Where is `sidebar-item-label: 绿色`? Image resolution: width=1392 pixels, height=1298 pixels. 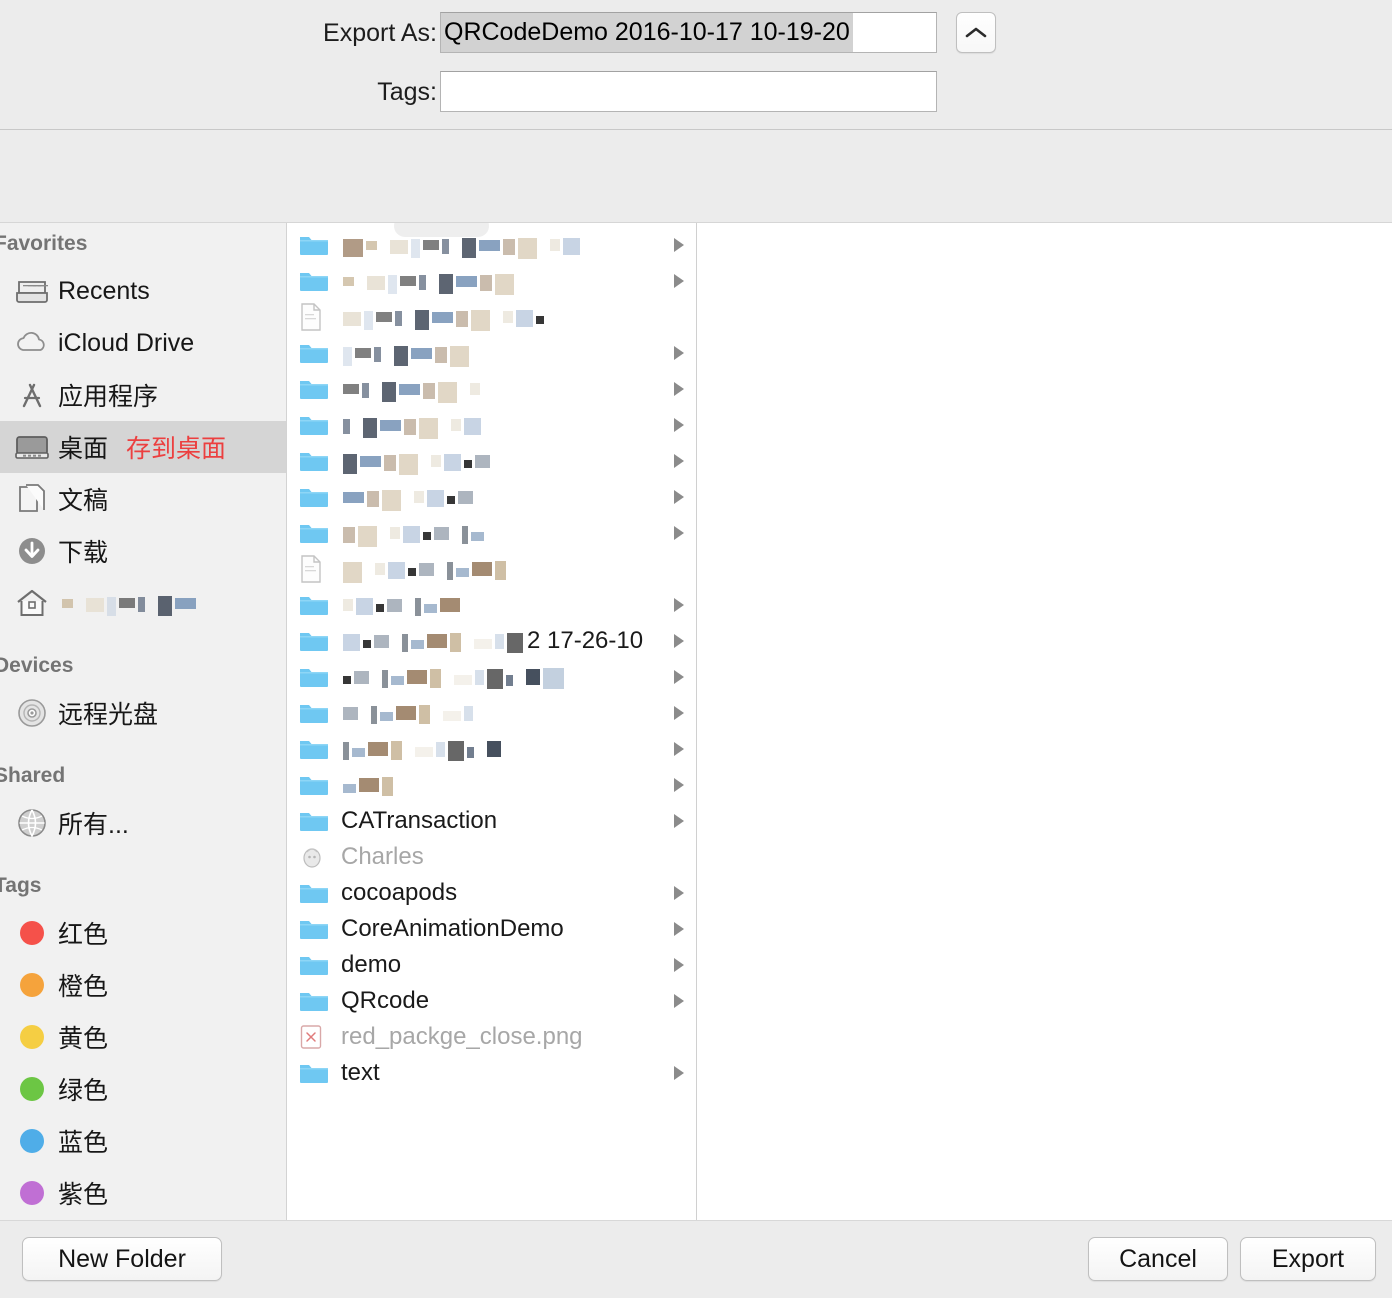 sidebar-item-label: 绿色 is located at coordinates (83, 1091).